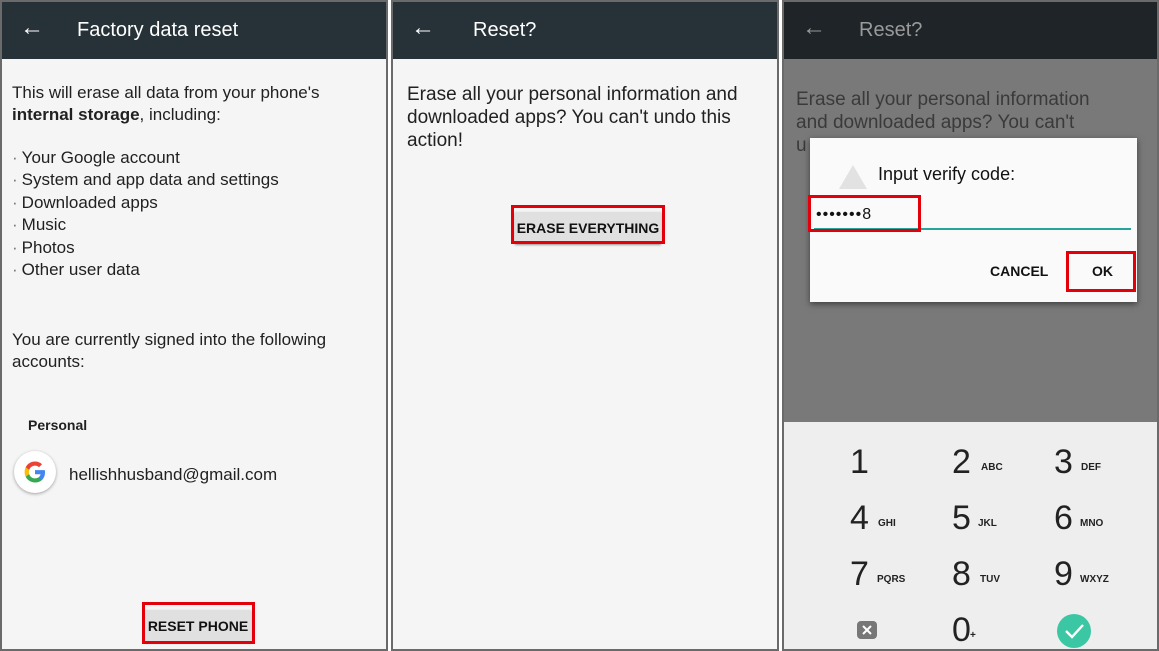 The image size is (1159, 651). Describe the element at coordinates (173, 474) in the screenshot. I see `account-email: hellishhusband@gmail.com` at that location.